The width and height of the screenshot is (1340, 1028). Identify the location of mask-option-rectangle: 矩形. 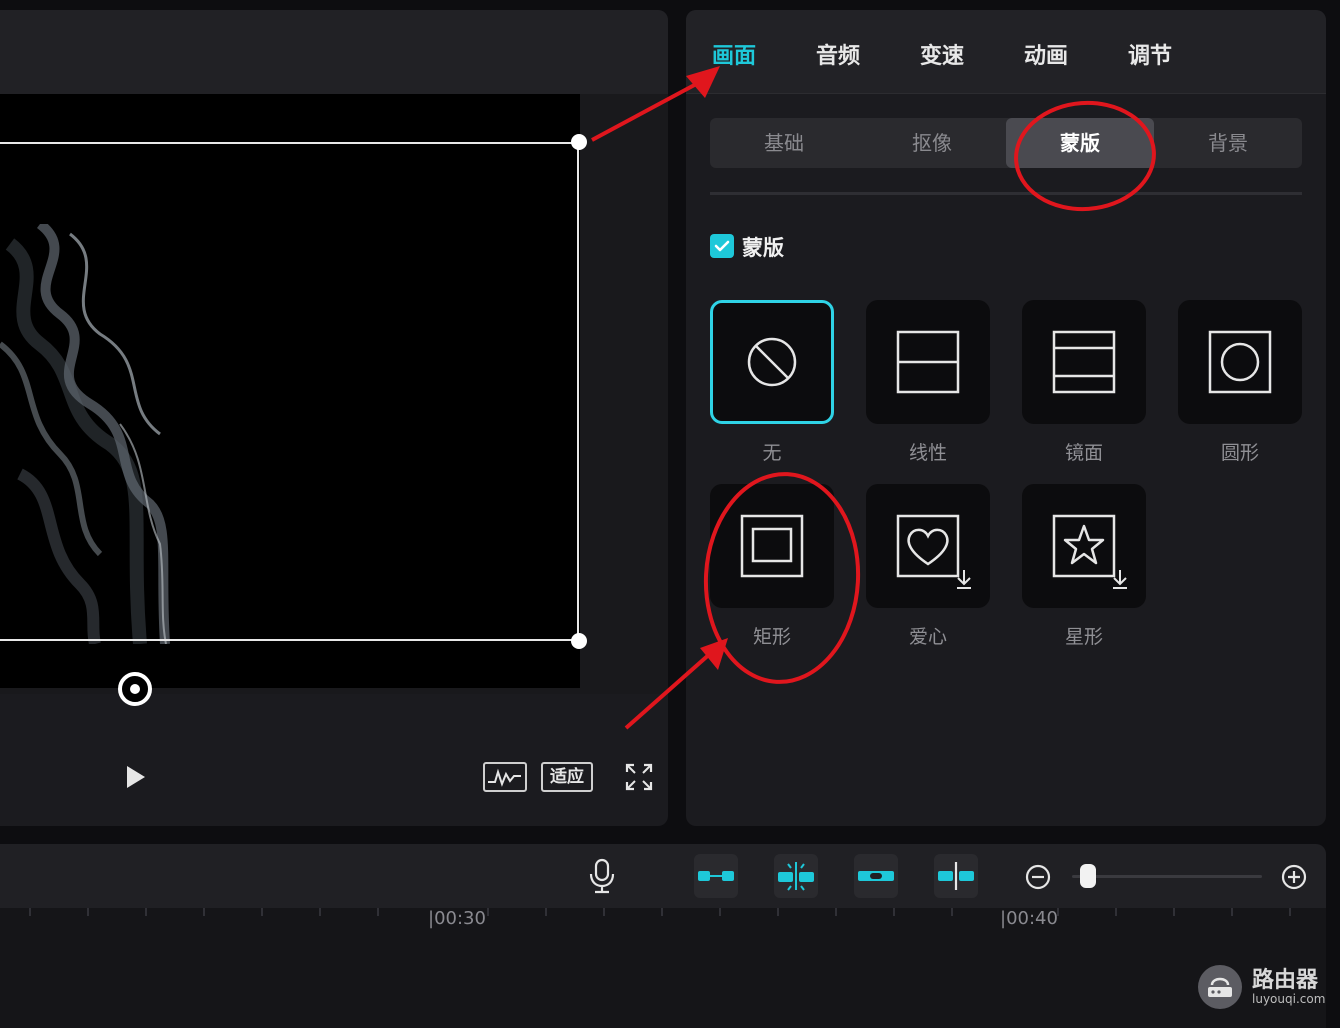
(772, 566).